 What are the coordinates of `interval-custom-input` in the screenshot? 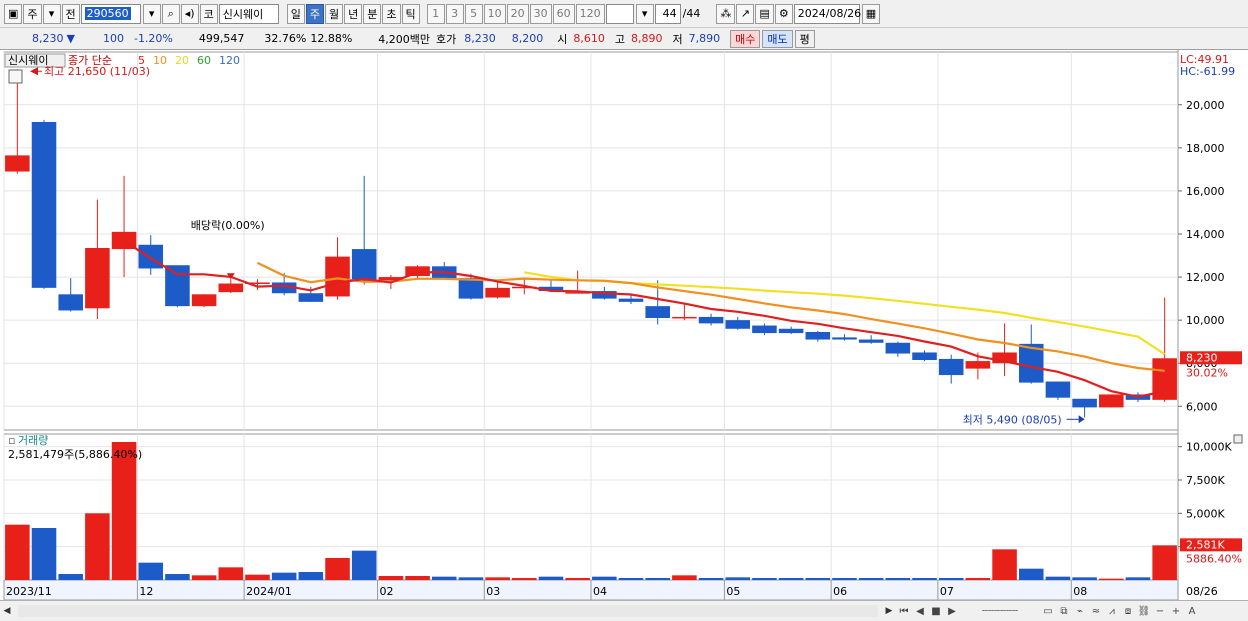 It's located at (619, 13).